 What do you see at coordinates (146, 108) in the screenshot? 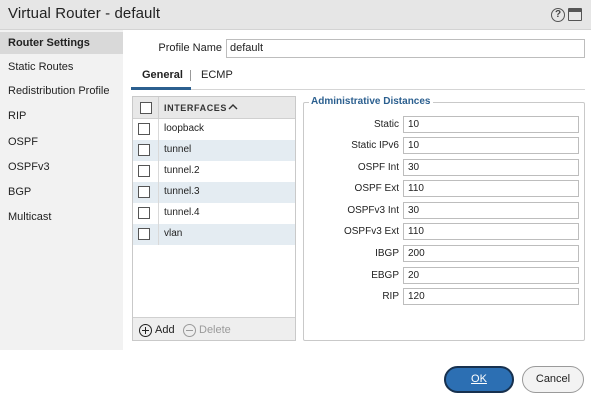
I see `select-all-checkbox` at bounding box center [146, 108].